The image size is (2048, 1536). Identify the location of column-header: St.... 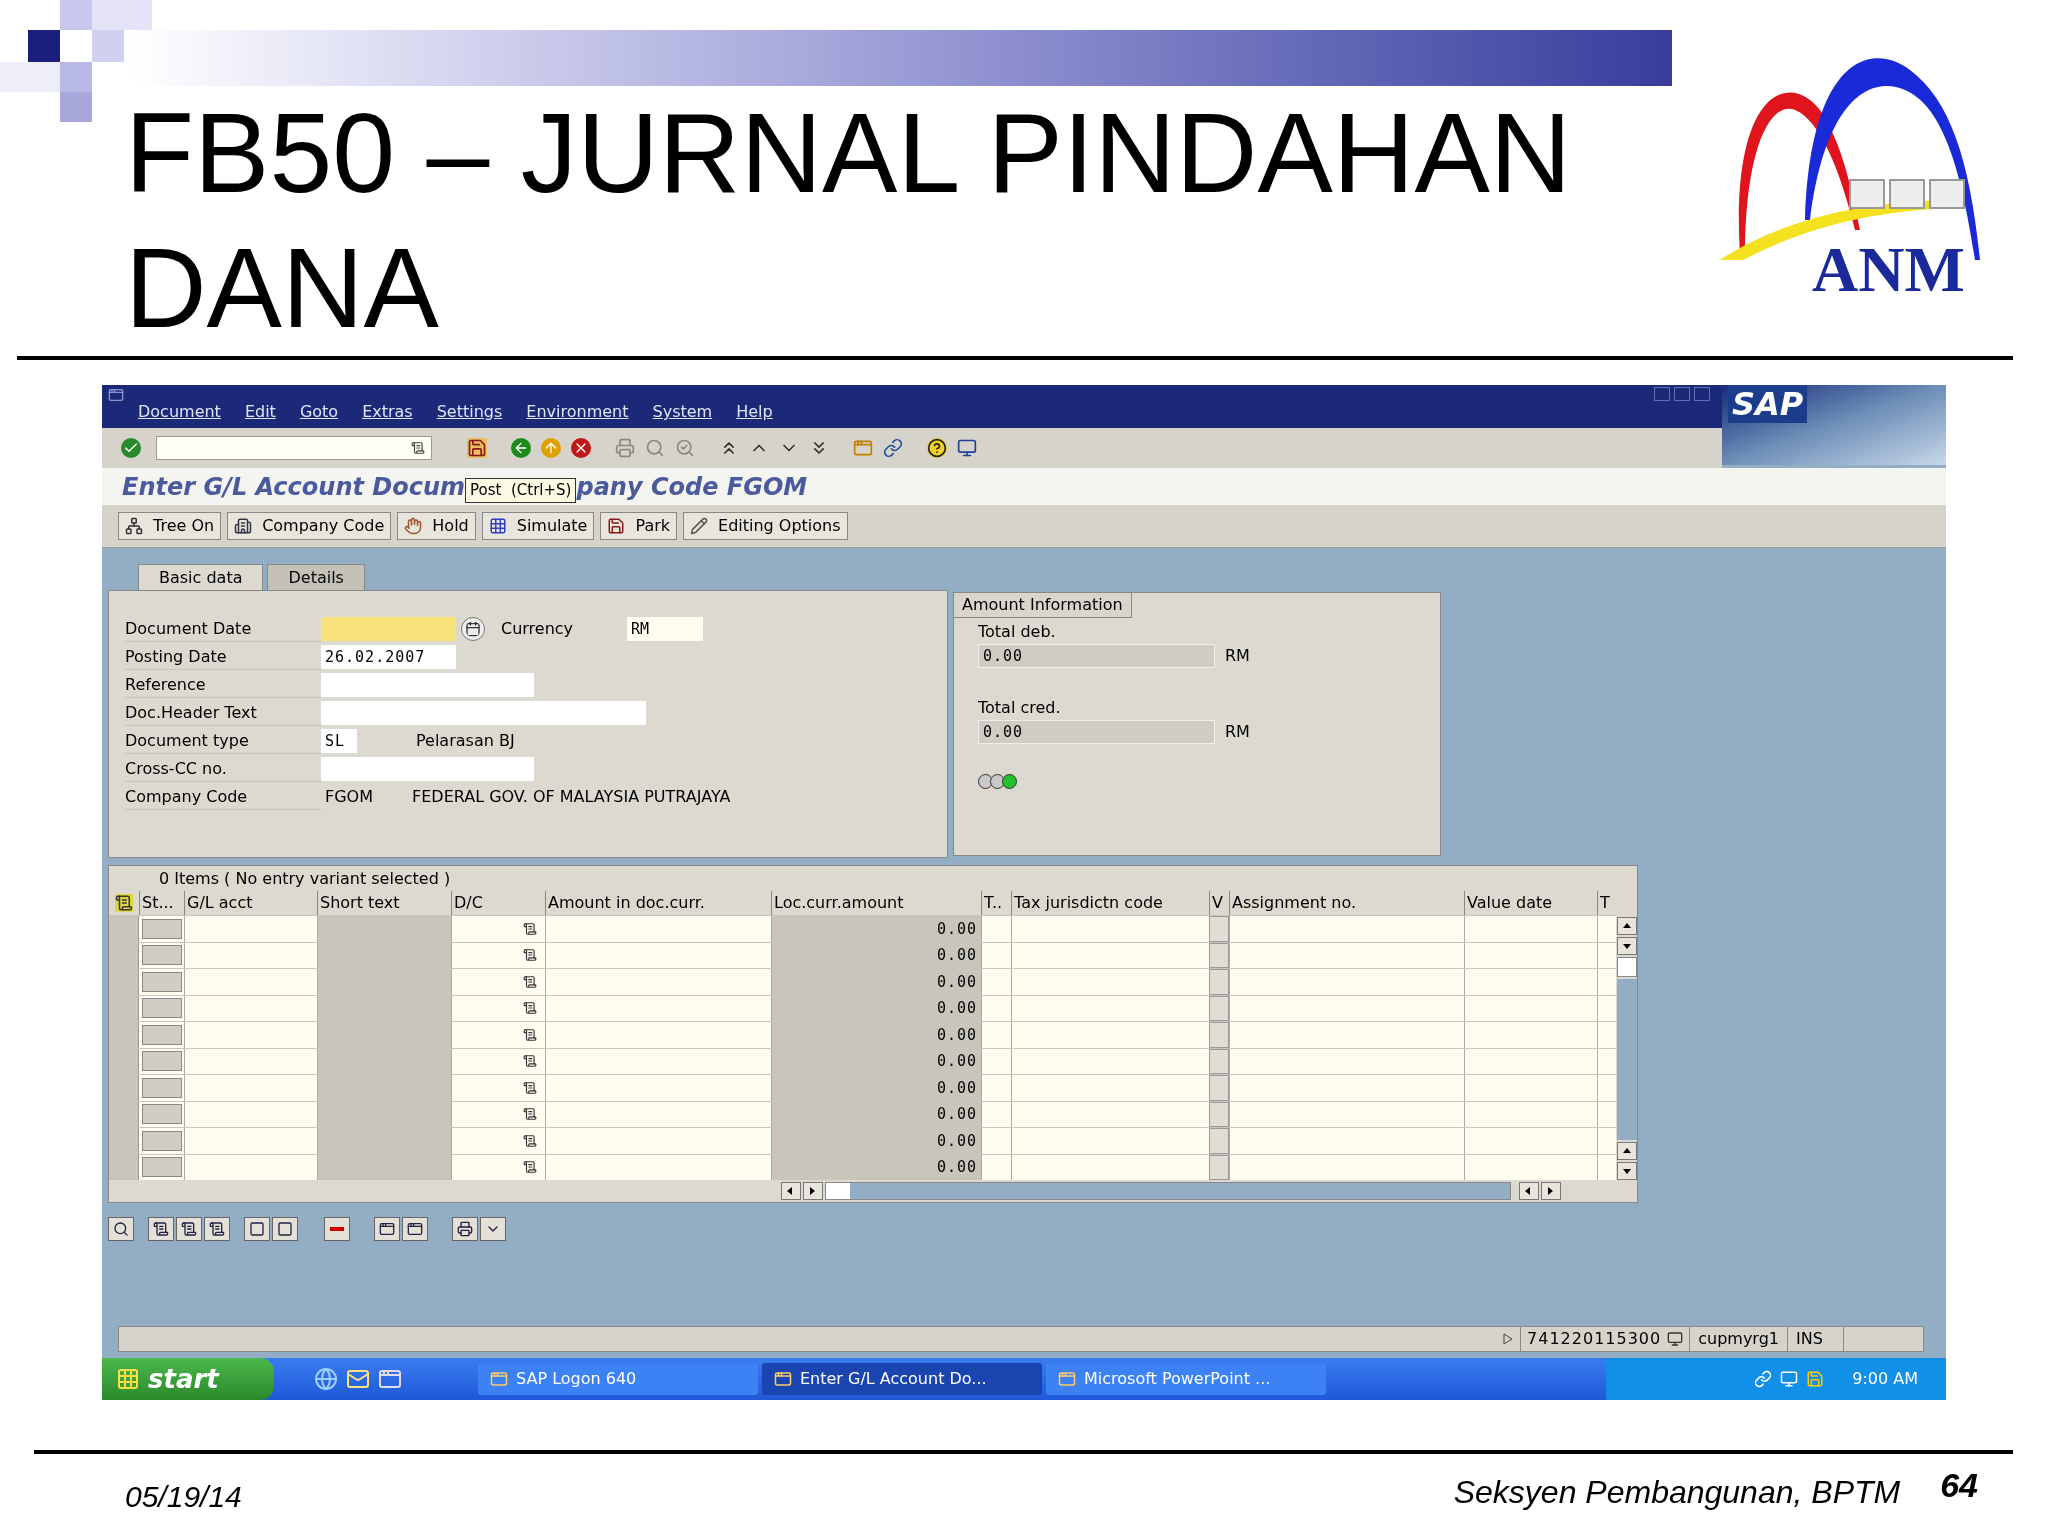
(161, 903).